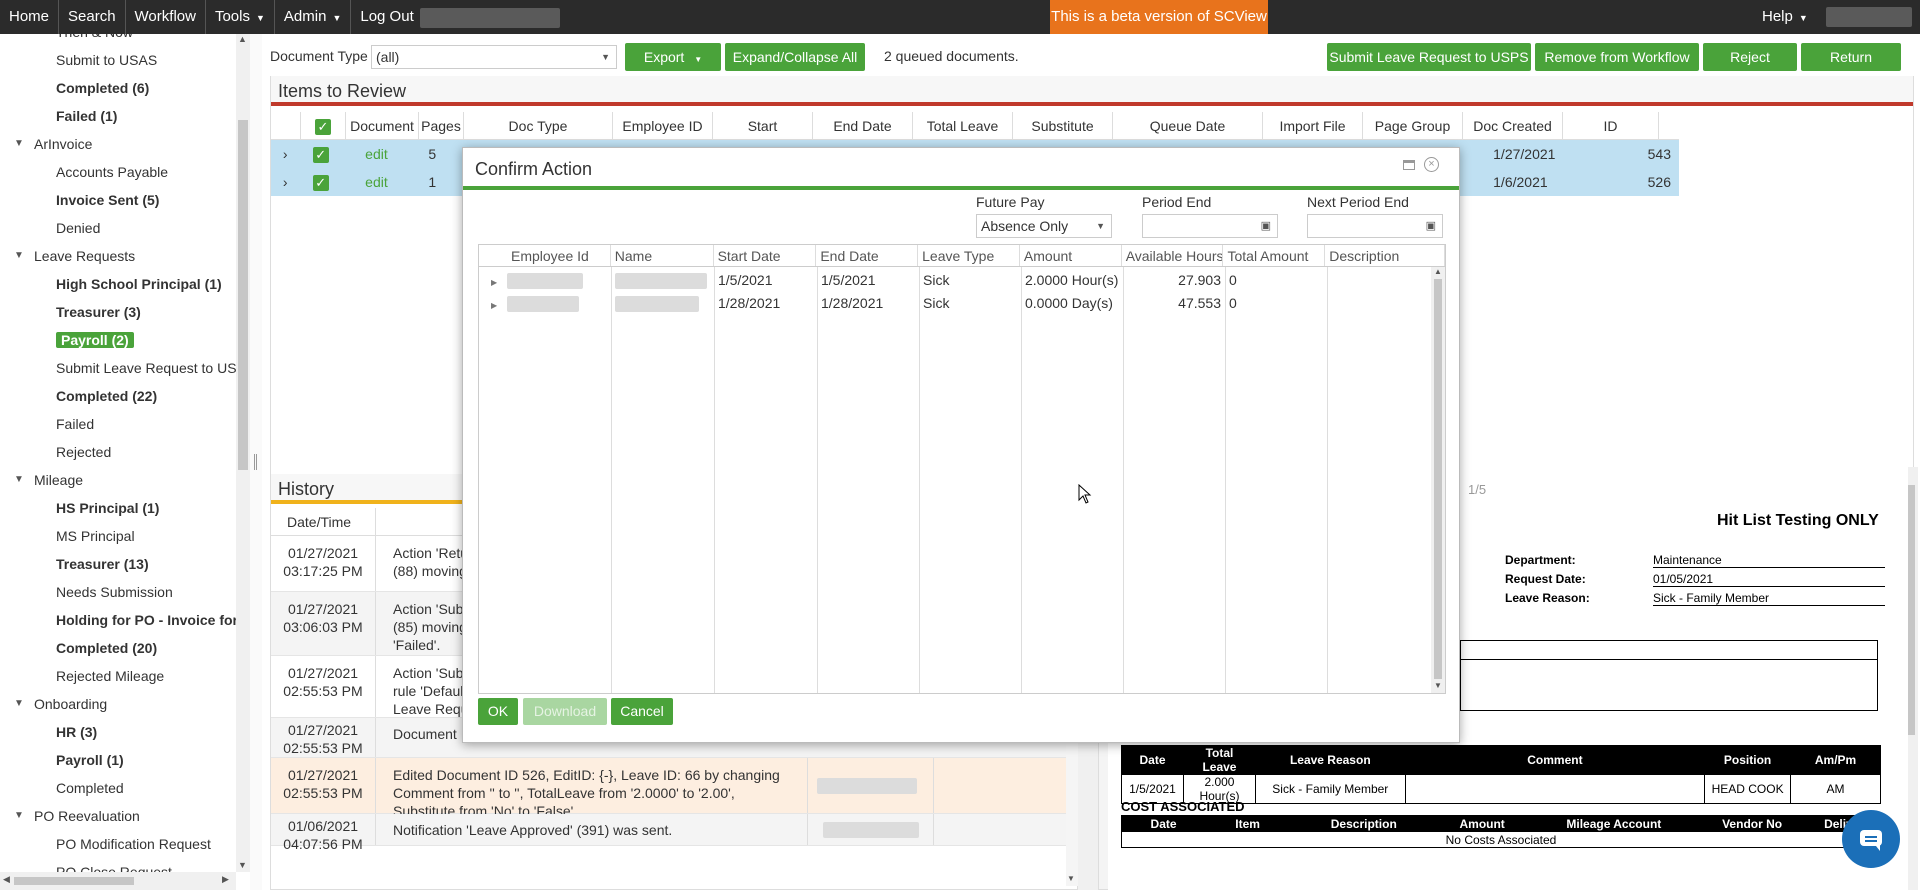  I want to click on sidebar-item: Accounts Payable, so click(84, 172).